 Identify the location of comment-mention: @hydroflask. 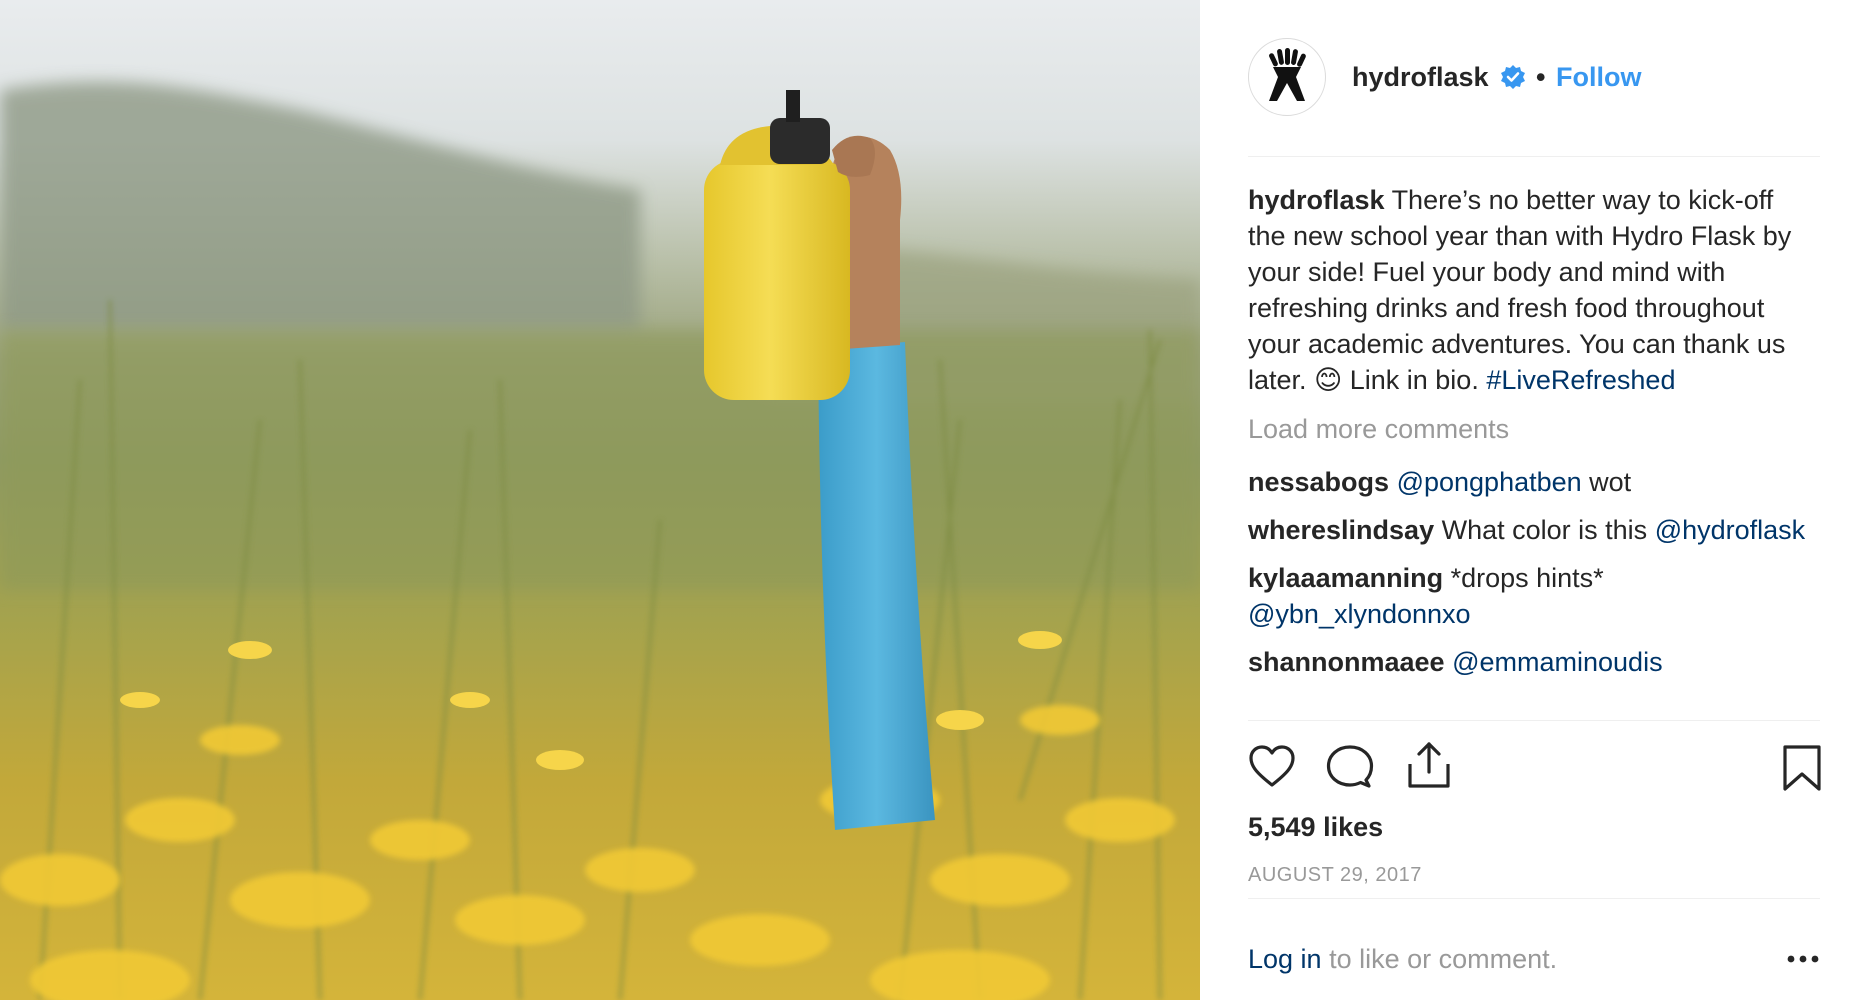
(1730, 530).